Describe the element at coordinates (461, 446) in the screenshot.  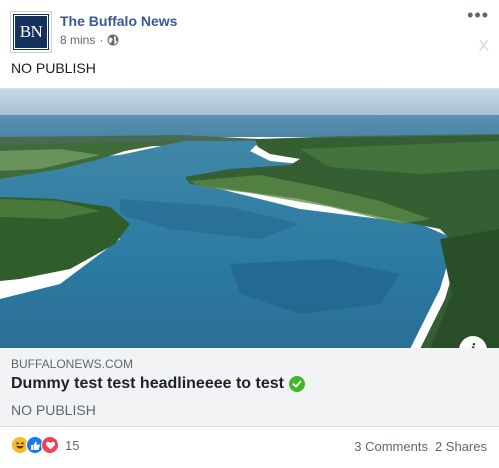
I see `shares-count-link: 2 Shares` at that location.